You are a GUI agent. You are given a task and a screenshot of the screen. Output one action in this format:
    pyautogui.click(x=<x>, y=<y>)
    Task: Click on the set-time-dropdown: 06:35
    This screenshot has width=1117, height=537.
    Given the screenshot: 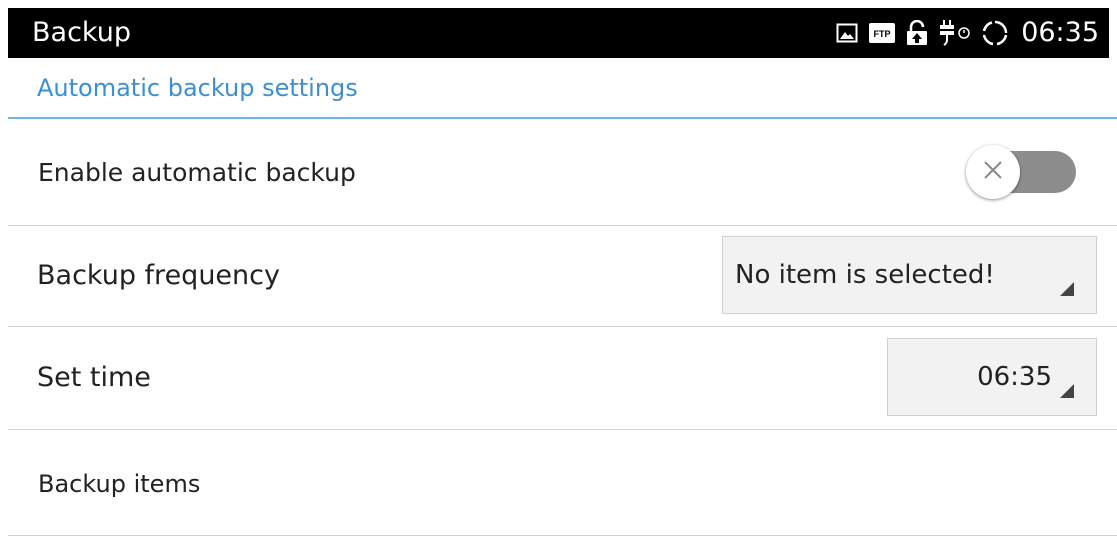 What is the action you would take?
    pyautogui.click(x=992, y=377)
    